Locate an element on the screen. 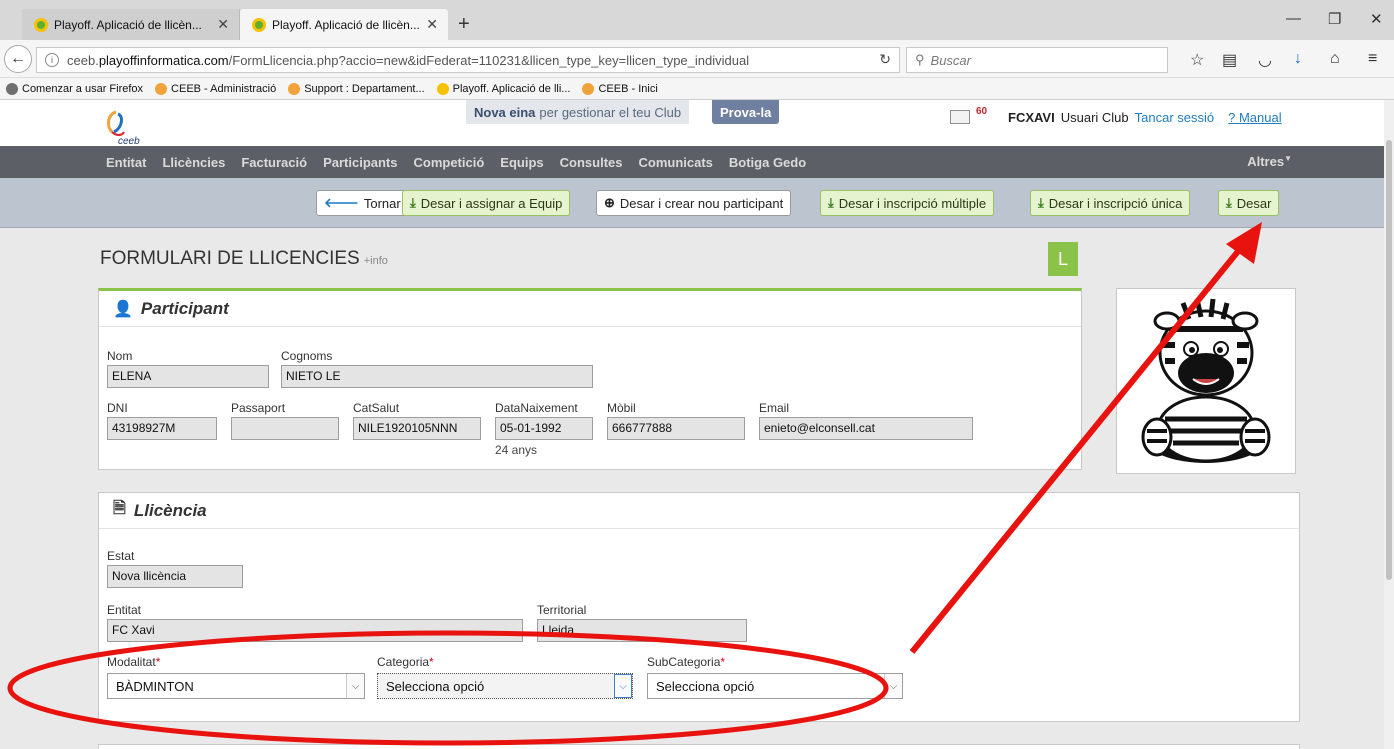 This screenshot has height=749, width=1394. email-input: enieto@elconsell.cat is located at coordinates (866, 428).